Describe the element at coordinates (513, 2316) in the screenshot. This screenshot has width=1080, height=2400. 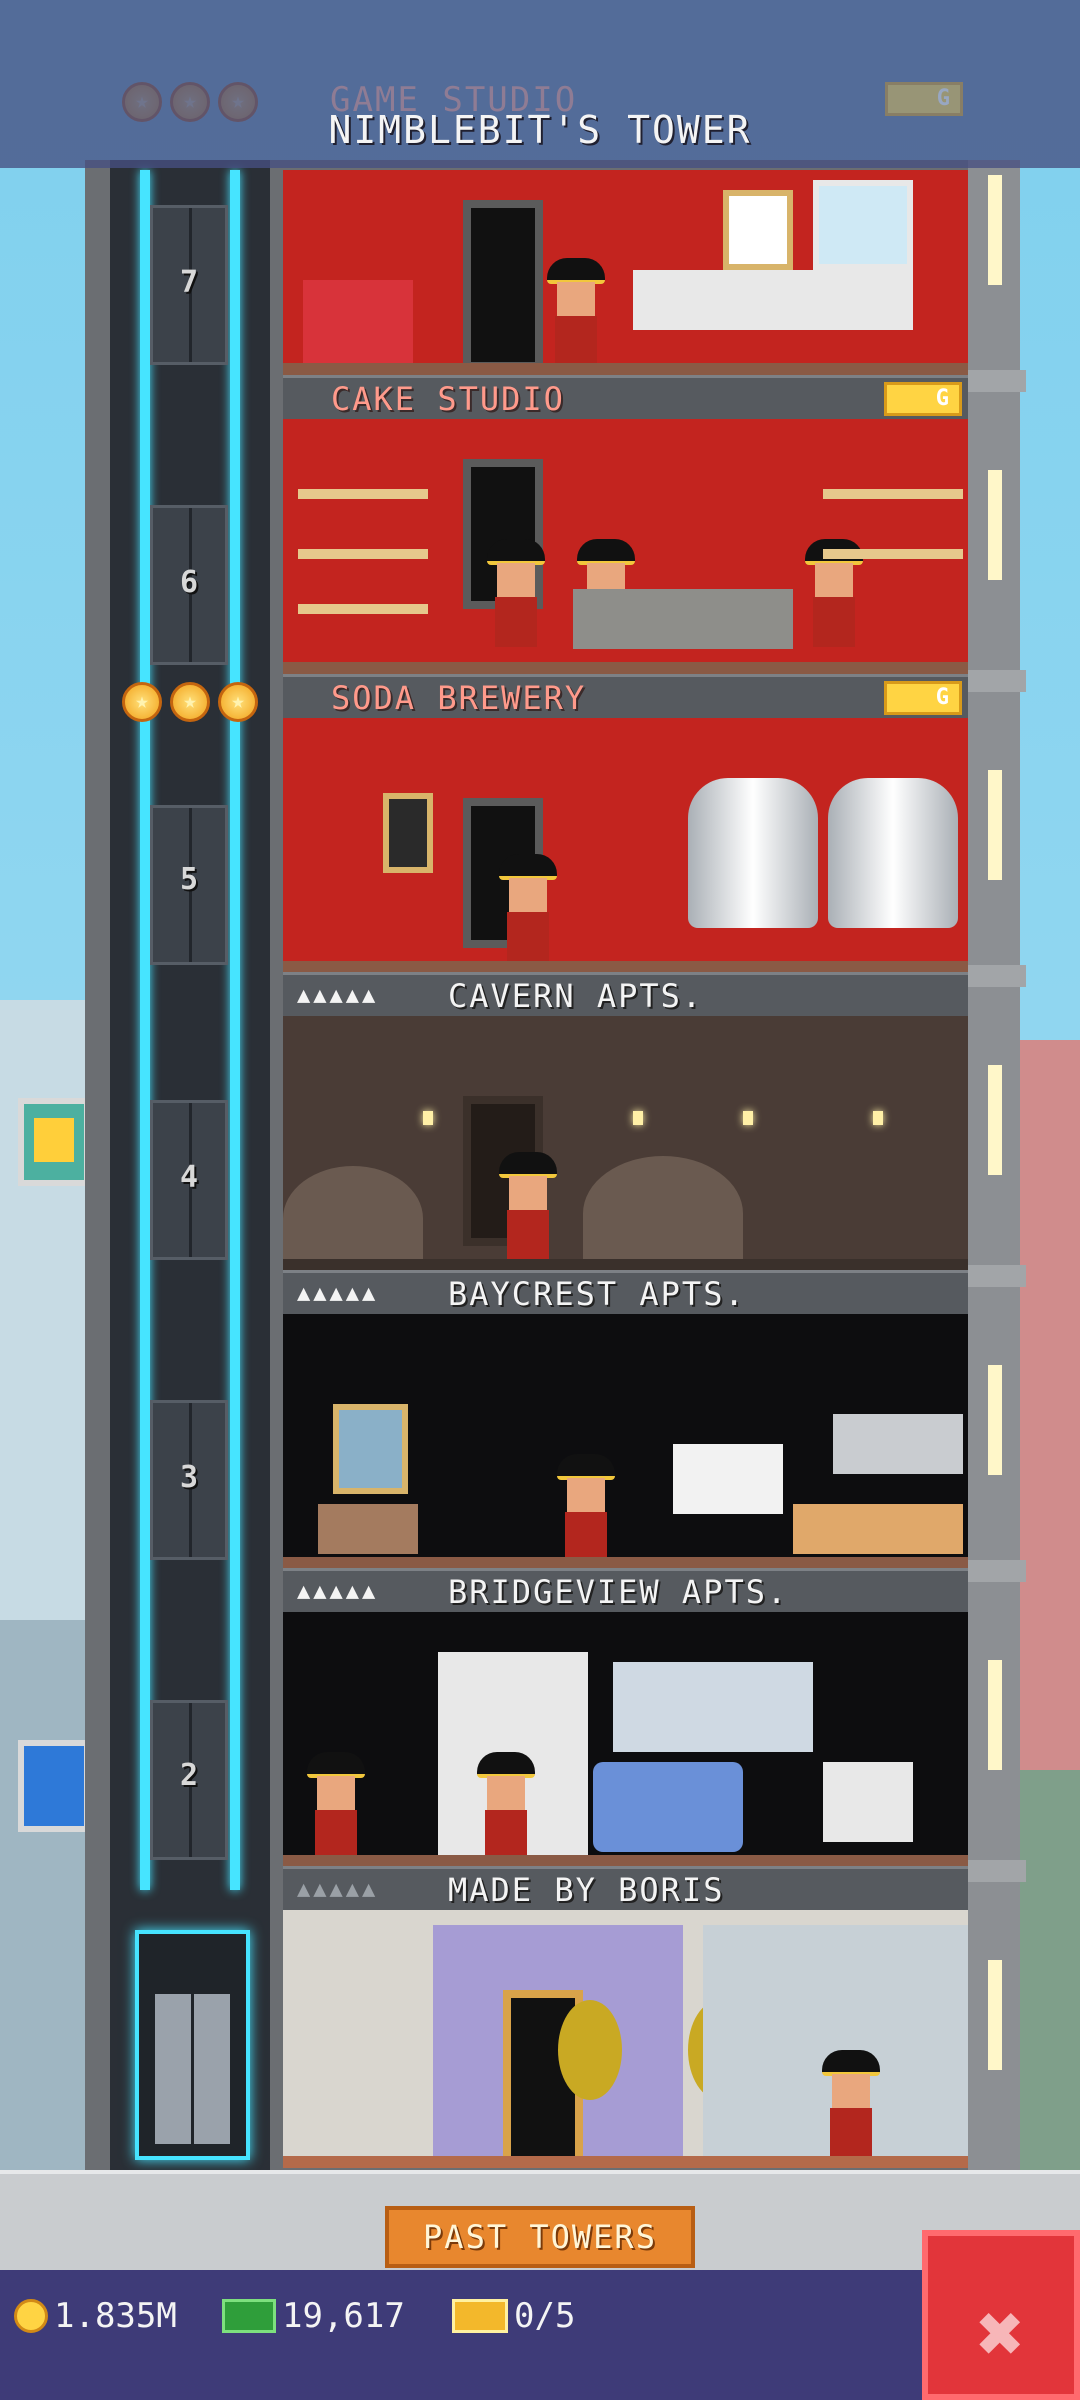
I see `tickets-counter: 0/5` at that location.